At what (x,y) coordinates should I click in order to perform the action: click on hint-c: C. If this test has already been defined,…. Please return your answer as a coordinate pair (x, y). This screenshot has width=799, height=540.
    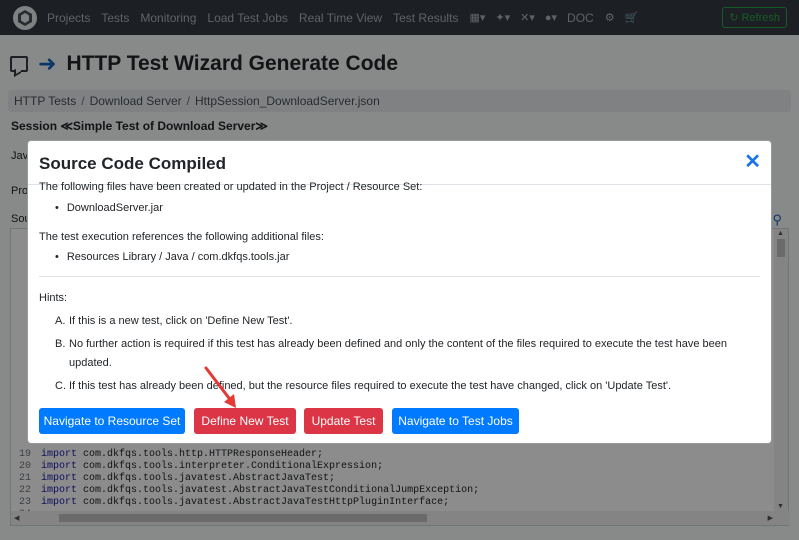
    Looking at the image, I should click on (363, 386).